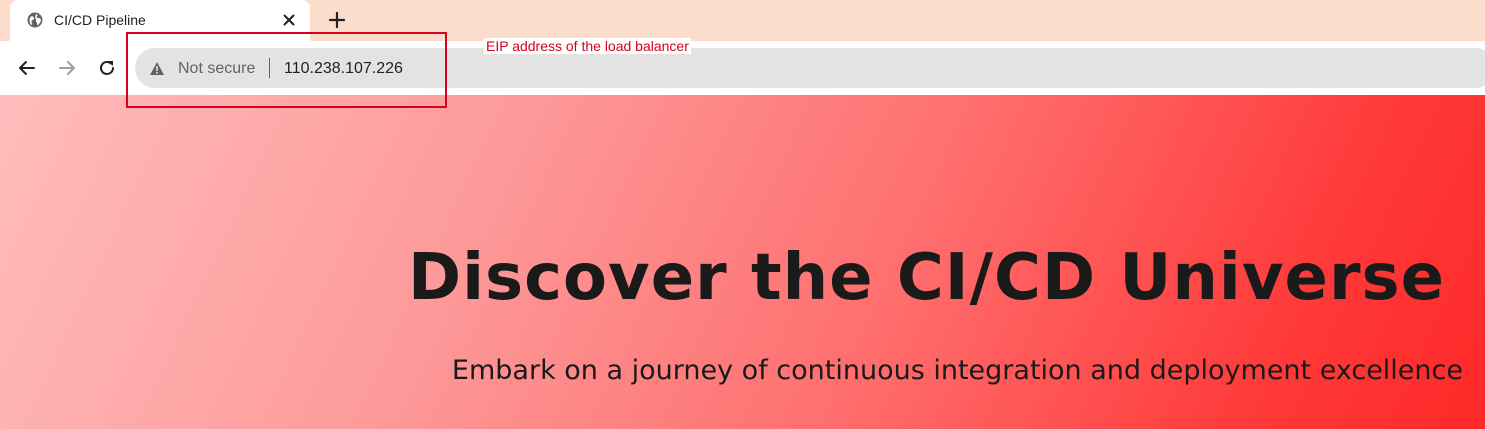 Image resolution: width=1485 pixels, height=429 pixels. I want to click on tab-title: CI/CD Pipeline, so click(100, 20).